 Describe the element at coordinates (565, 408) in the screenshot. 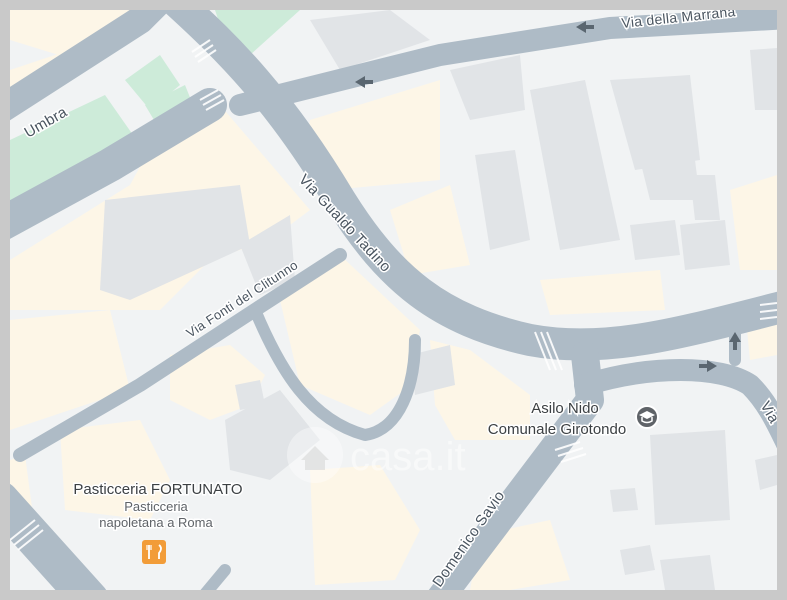

I see `poi-asilo-line1: Asilo Nido` at that location.